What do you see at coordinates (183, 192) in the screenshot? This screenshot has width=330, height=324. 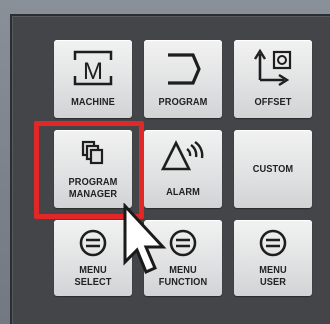 I see `alarm-key-label: ALARM` at bounding box center [183, 192].